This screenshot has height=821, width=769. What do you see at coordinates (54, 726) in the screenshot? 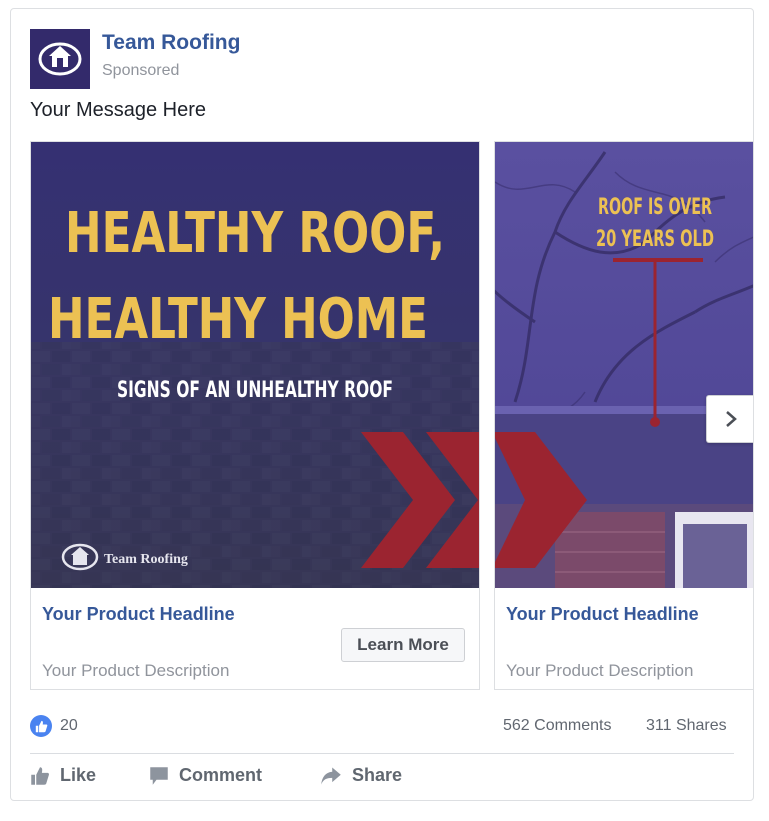
I see `reaction-summary: 20` at bounding box center [54, 726].